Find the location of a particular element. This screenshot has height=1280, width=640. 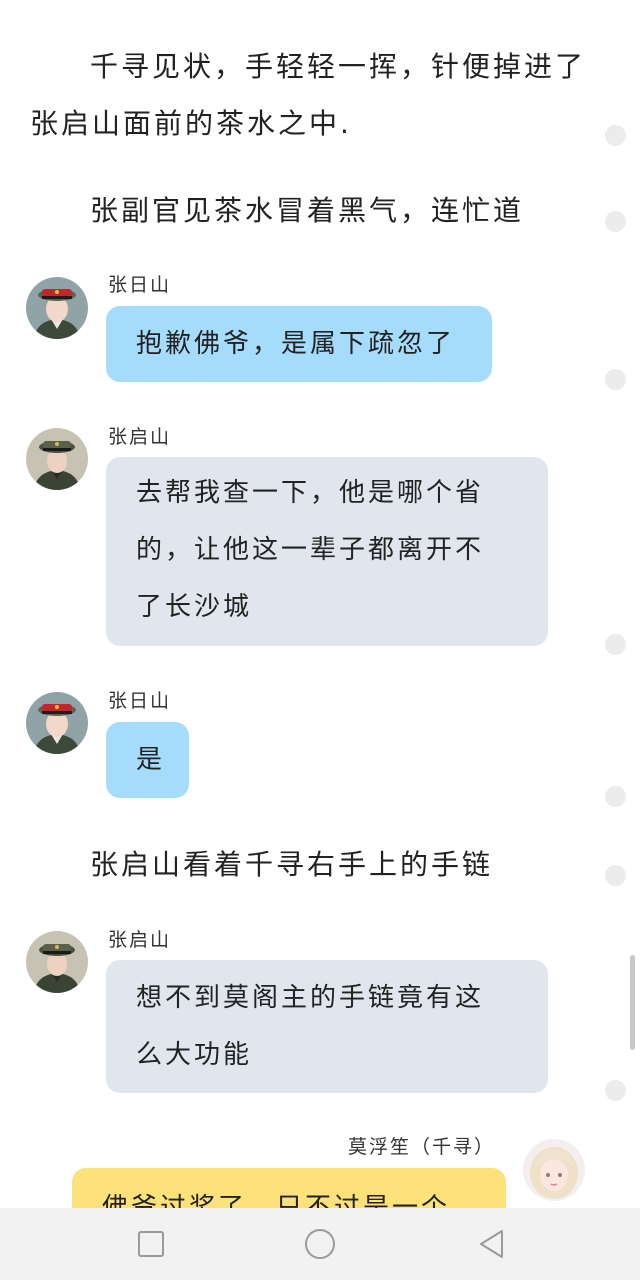

message-text: 么大功能 is located at coordinates (194, 1055).